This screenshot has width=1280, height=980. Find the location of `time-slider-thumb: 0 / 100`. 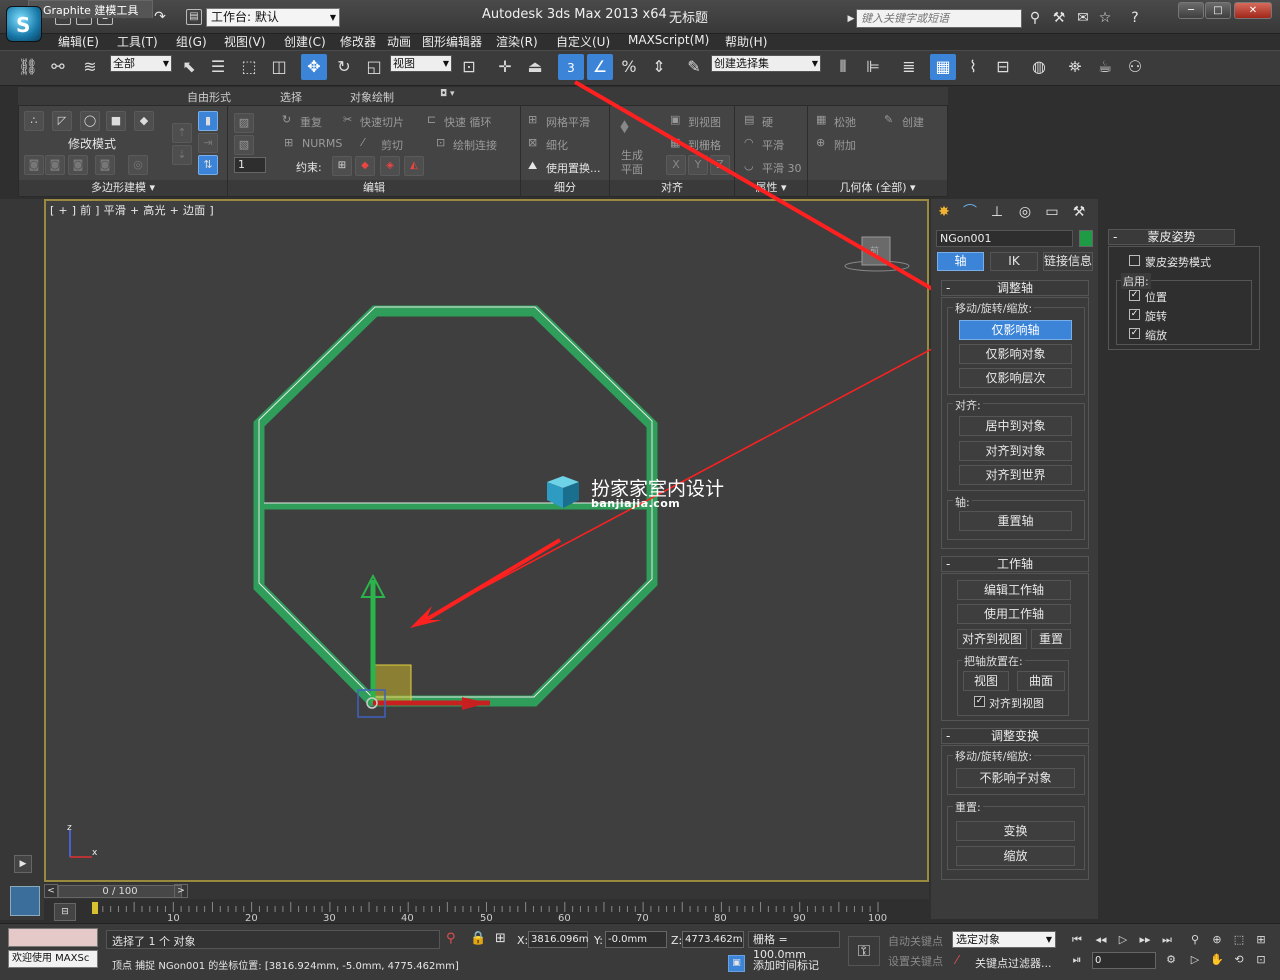

time-slider-thumb: 0 / 100 is located at coordinates (120, 891).